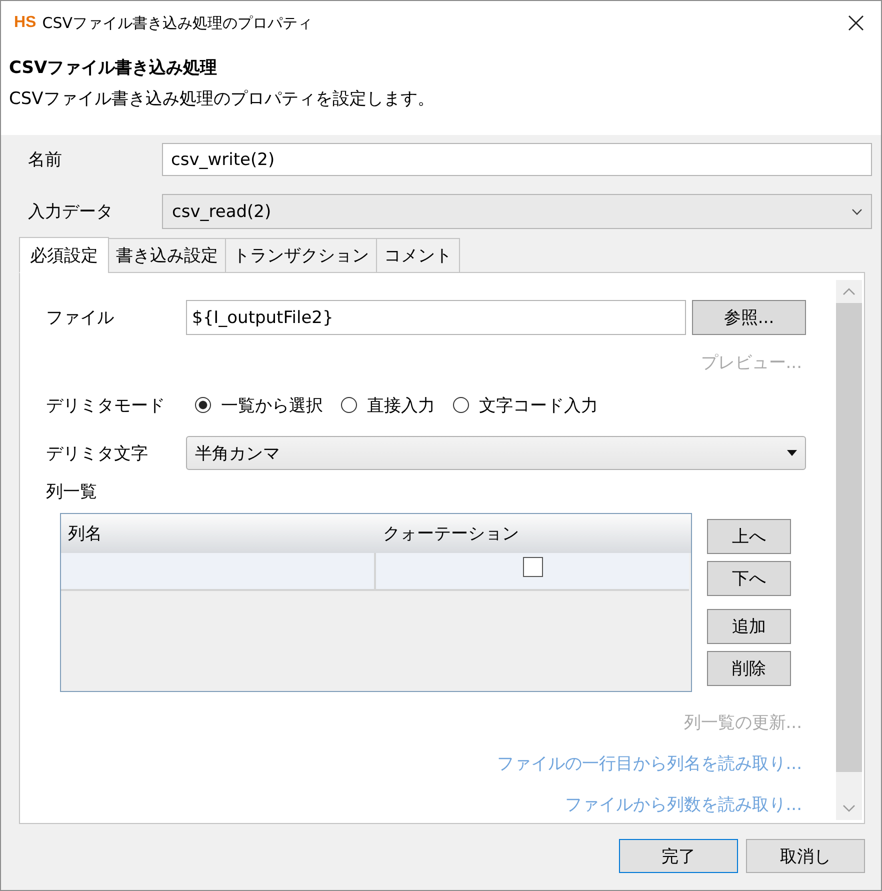 The height and width of the screenshot is (891, 882). Describe the element at coordinates (749, 578) in the screenshot. I see `move-down-button: 下へ` at that location.